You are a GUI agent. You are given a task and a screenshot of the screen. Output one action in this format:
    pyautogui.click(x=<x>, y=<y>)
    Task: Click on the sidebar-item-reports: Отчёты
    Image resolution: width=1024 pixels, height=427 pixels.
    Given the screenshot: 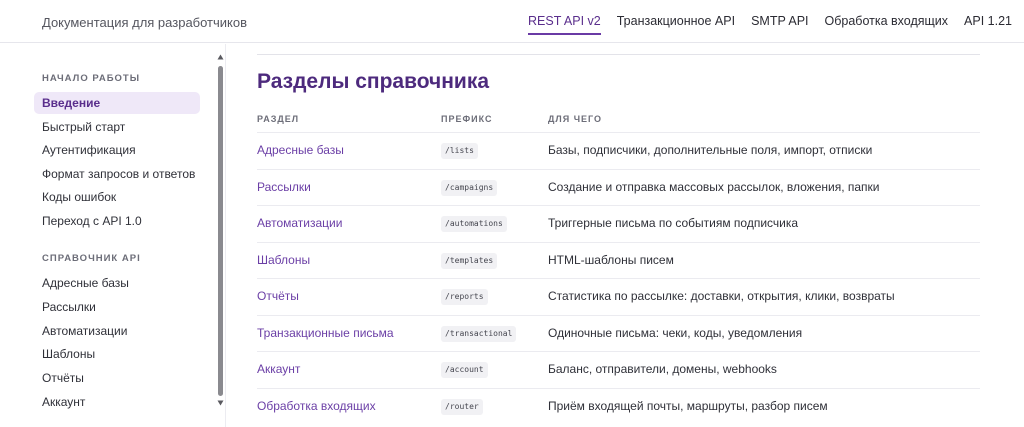 What is the action you would take?
    pyautogui.click(x=117, y=378)
    